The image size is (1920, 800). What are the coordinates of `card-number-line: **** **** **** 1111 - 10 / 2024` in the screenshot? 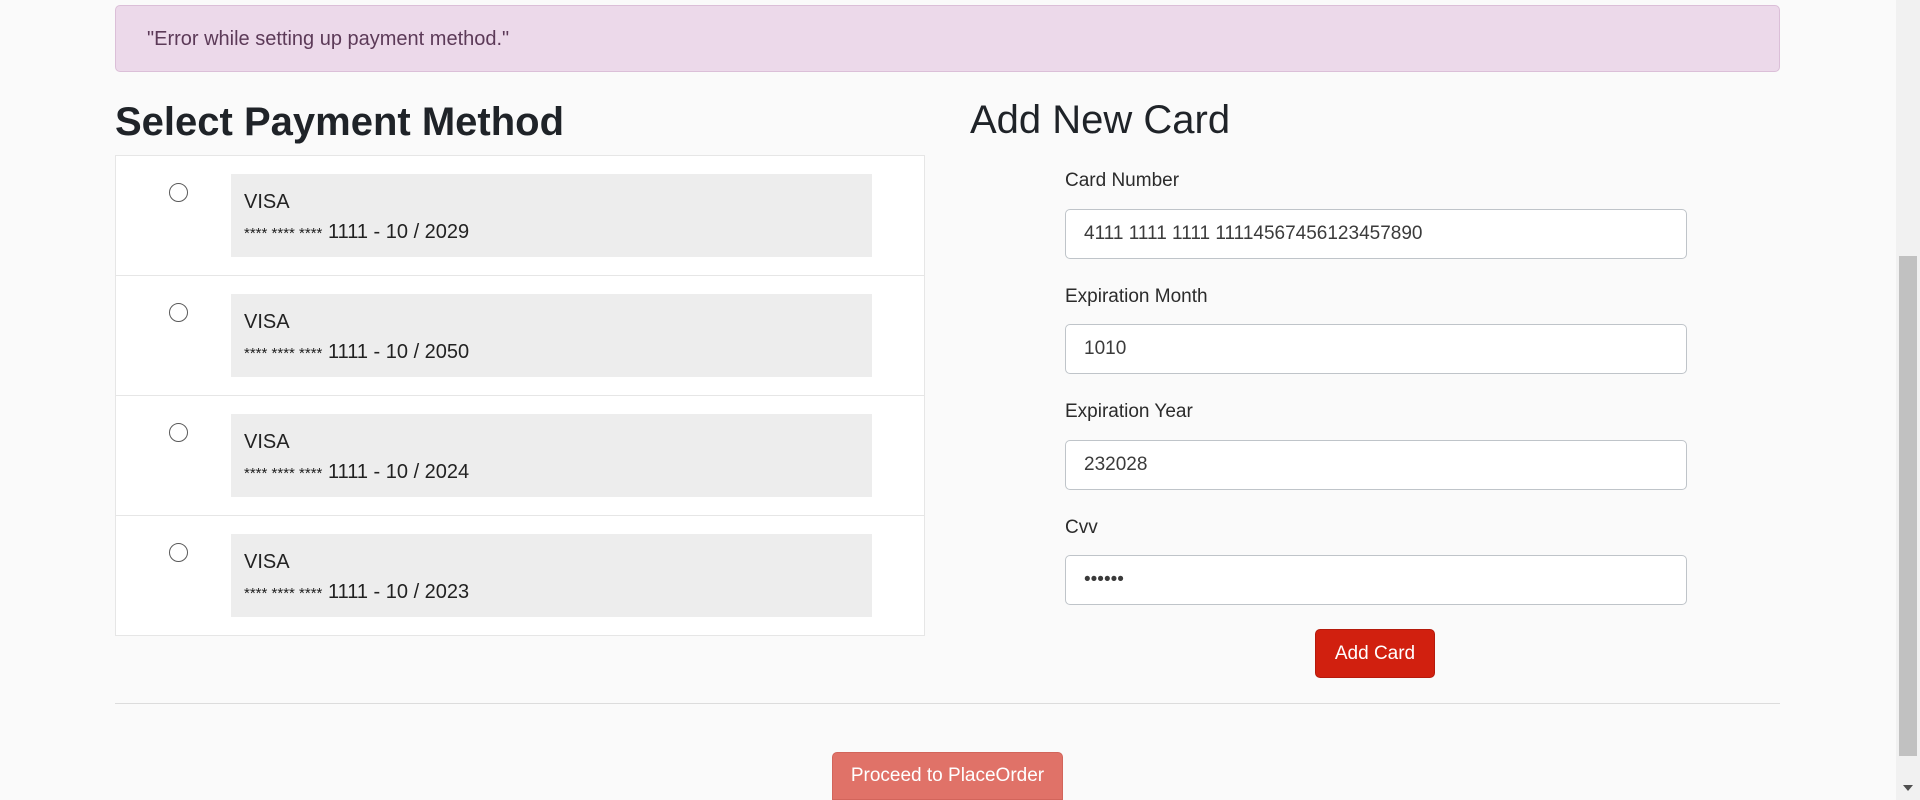 It's located at (551, 473).